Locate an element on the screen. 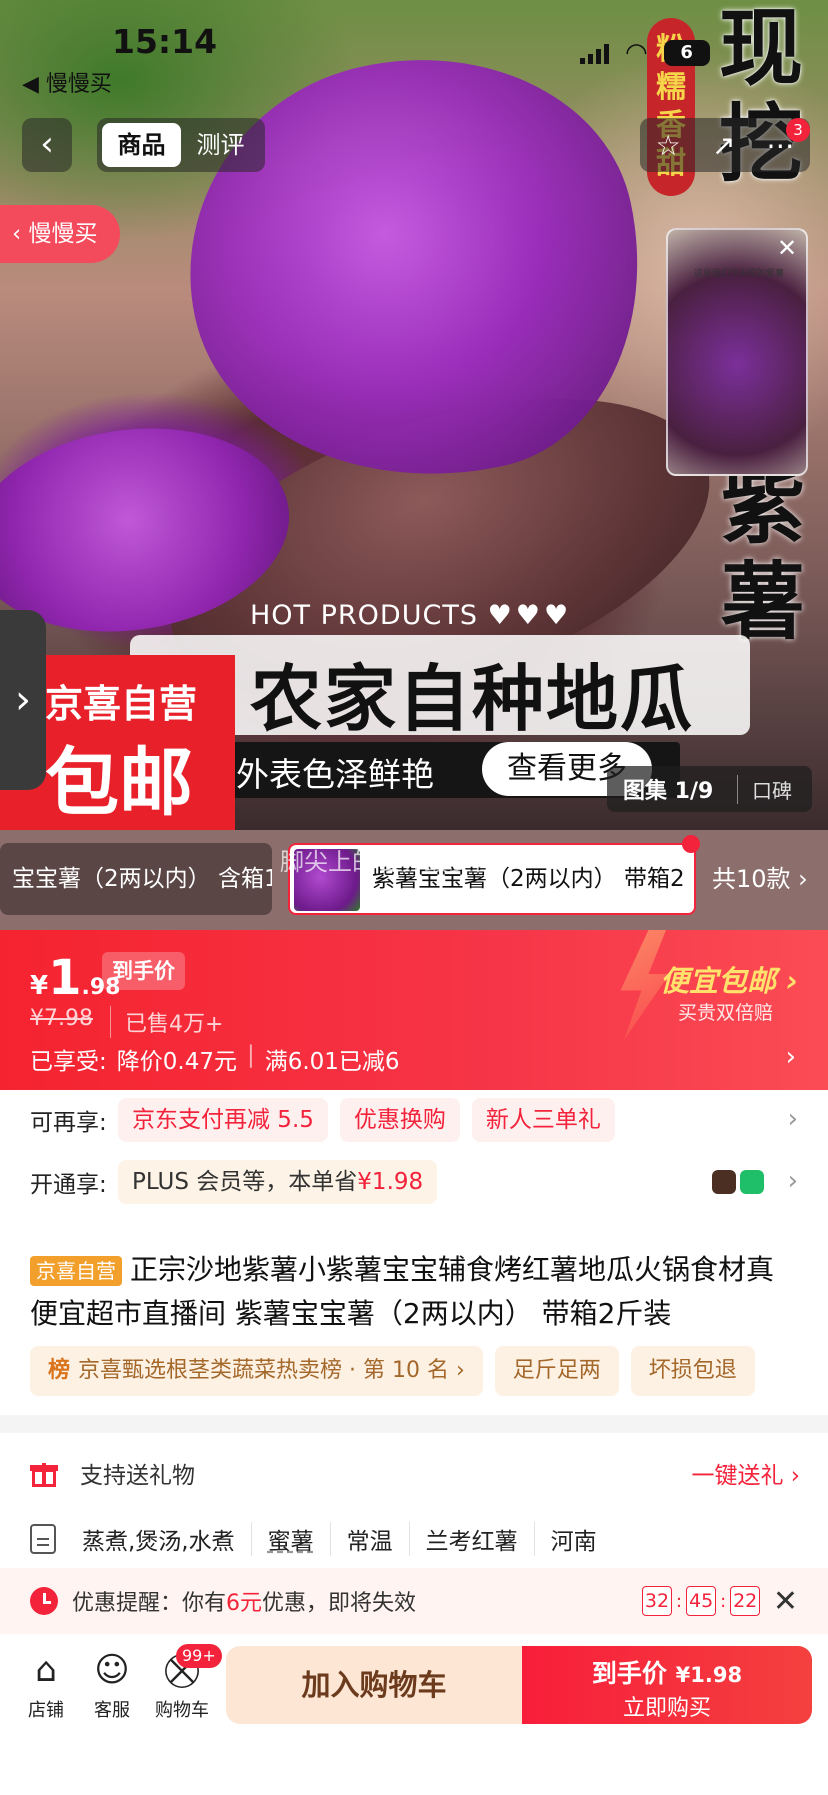 This screenshot has width=828, height=1795. sku-selected-dot is located at coordinates (691, 844).